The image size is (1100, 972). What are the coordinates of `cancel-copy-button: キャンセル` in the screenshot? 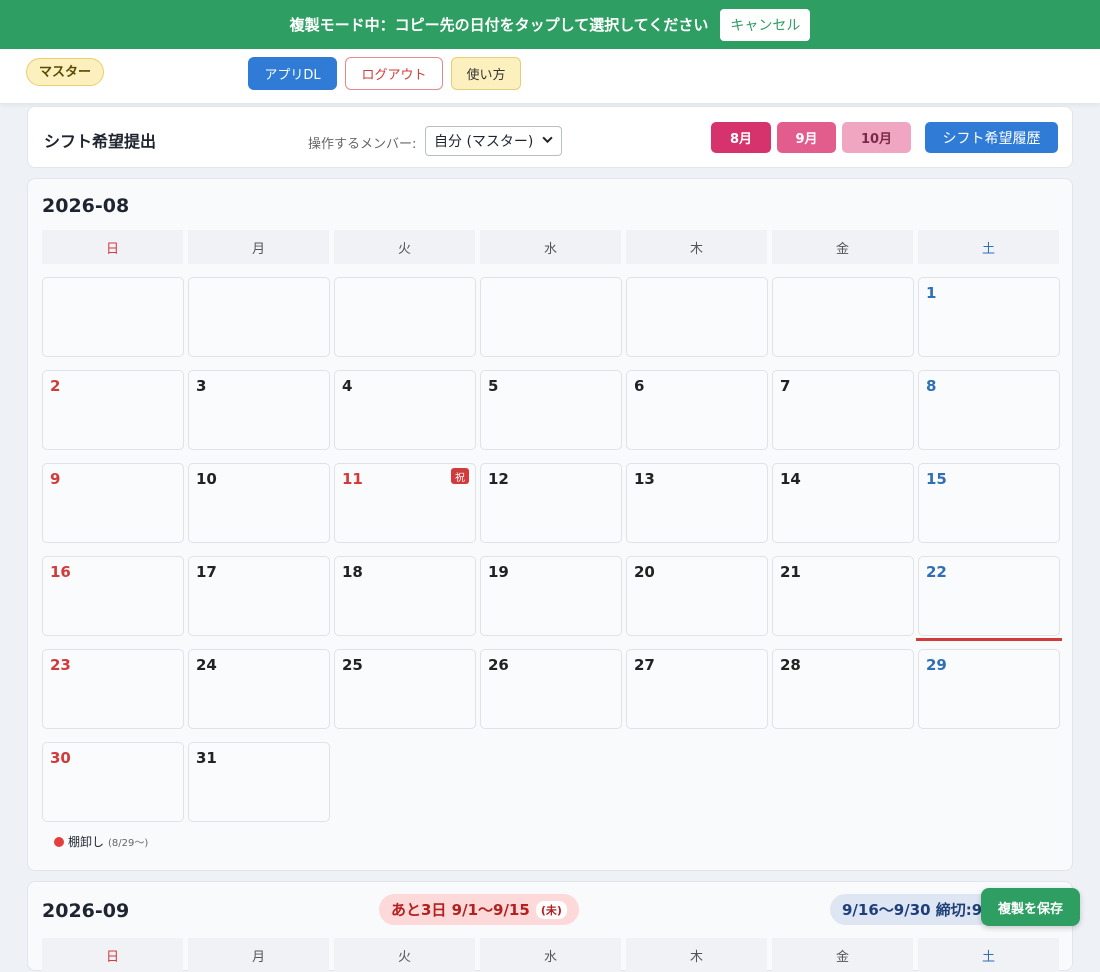 It's located at (765, 24).